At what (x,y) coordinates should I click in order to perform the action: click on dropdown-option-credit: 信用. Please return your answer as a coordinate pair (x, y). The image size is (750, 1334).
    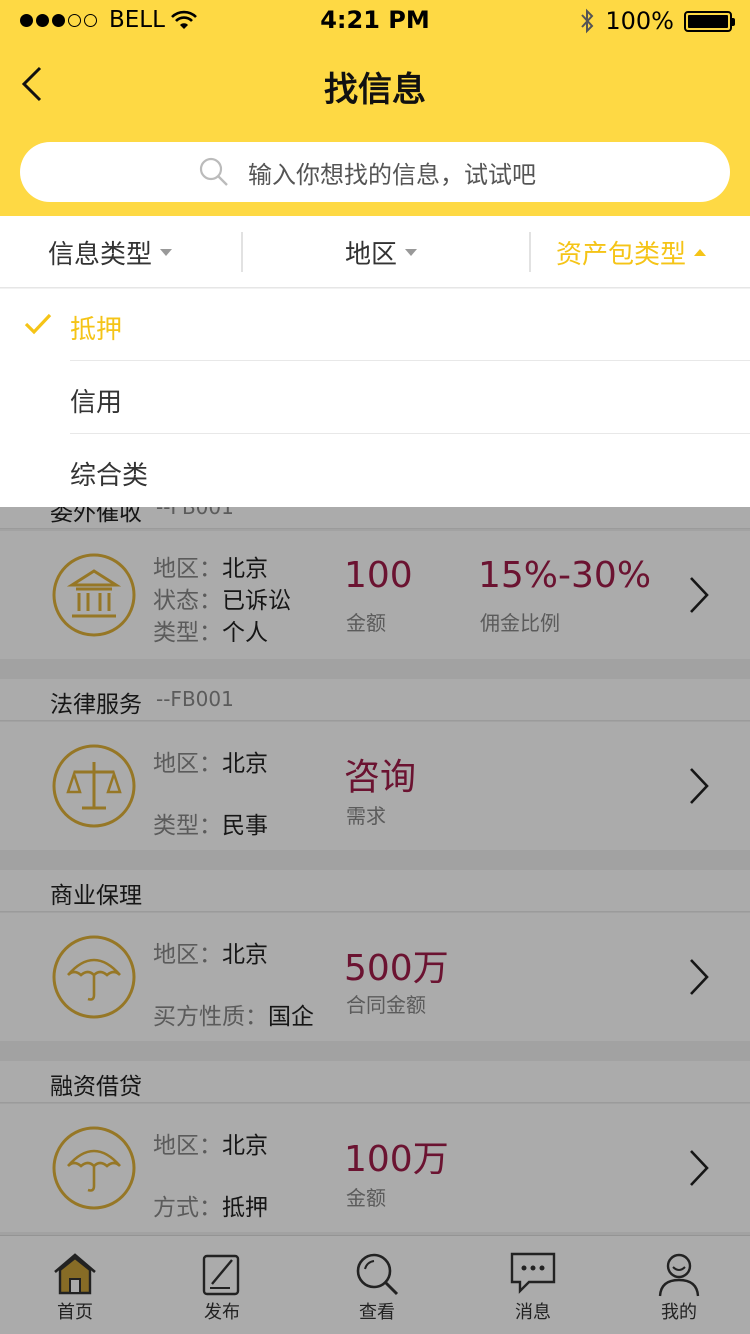
    Looking at the image, I should click on (410, 398).